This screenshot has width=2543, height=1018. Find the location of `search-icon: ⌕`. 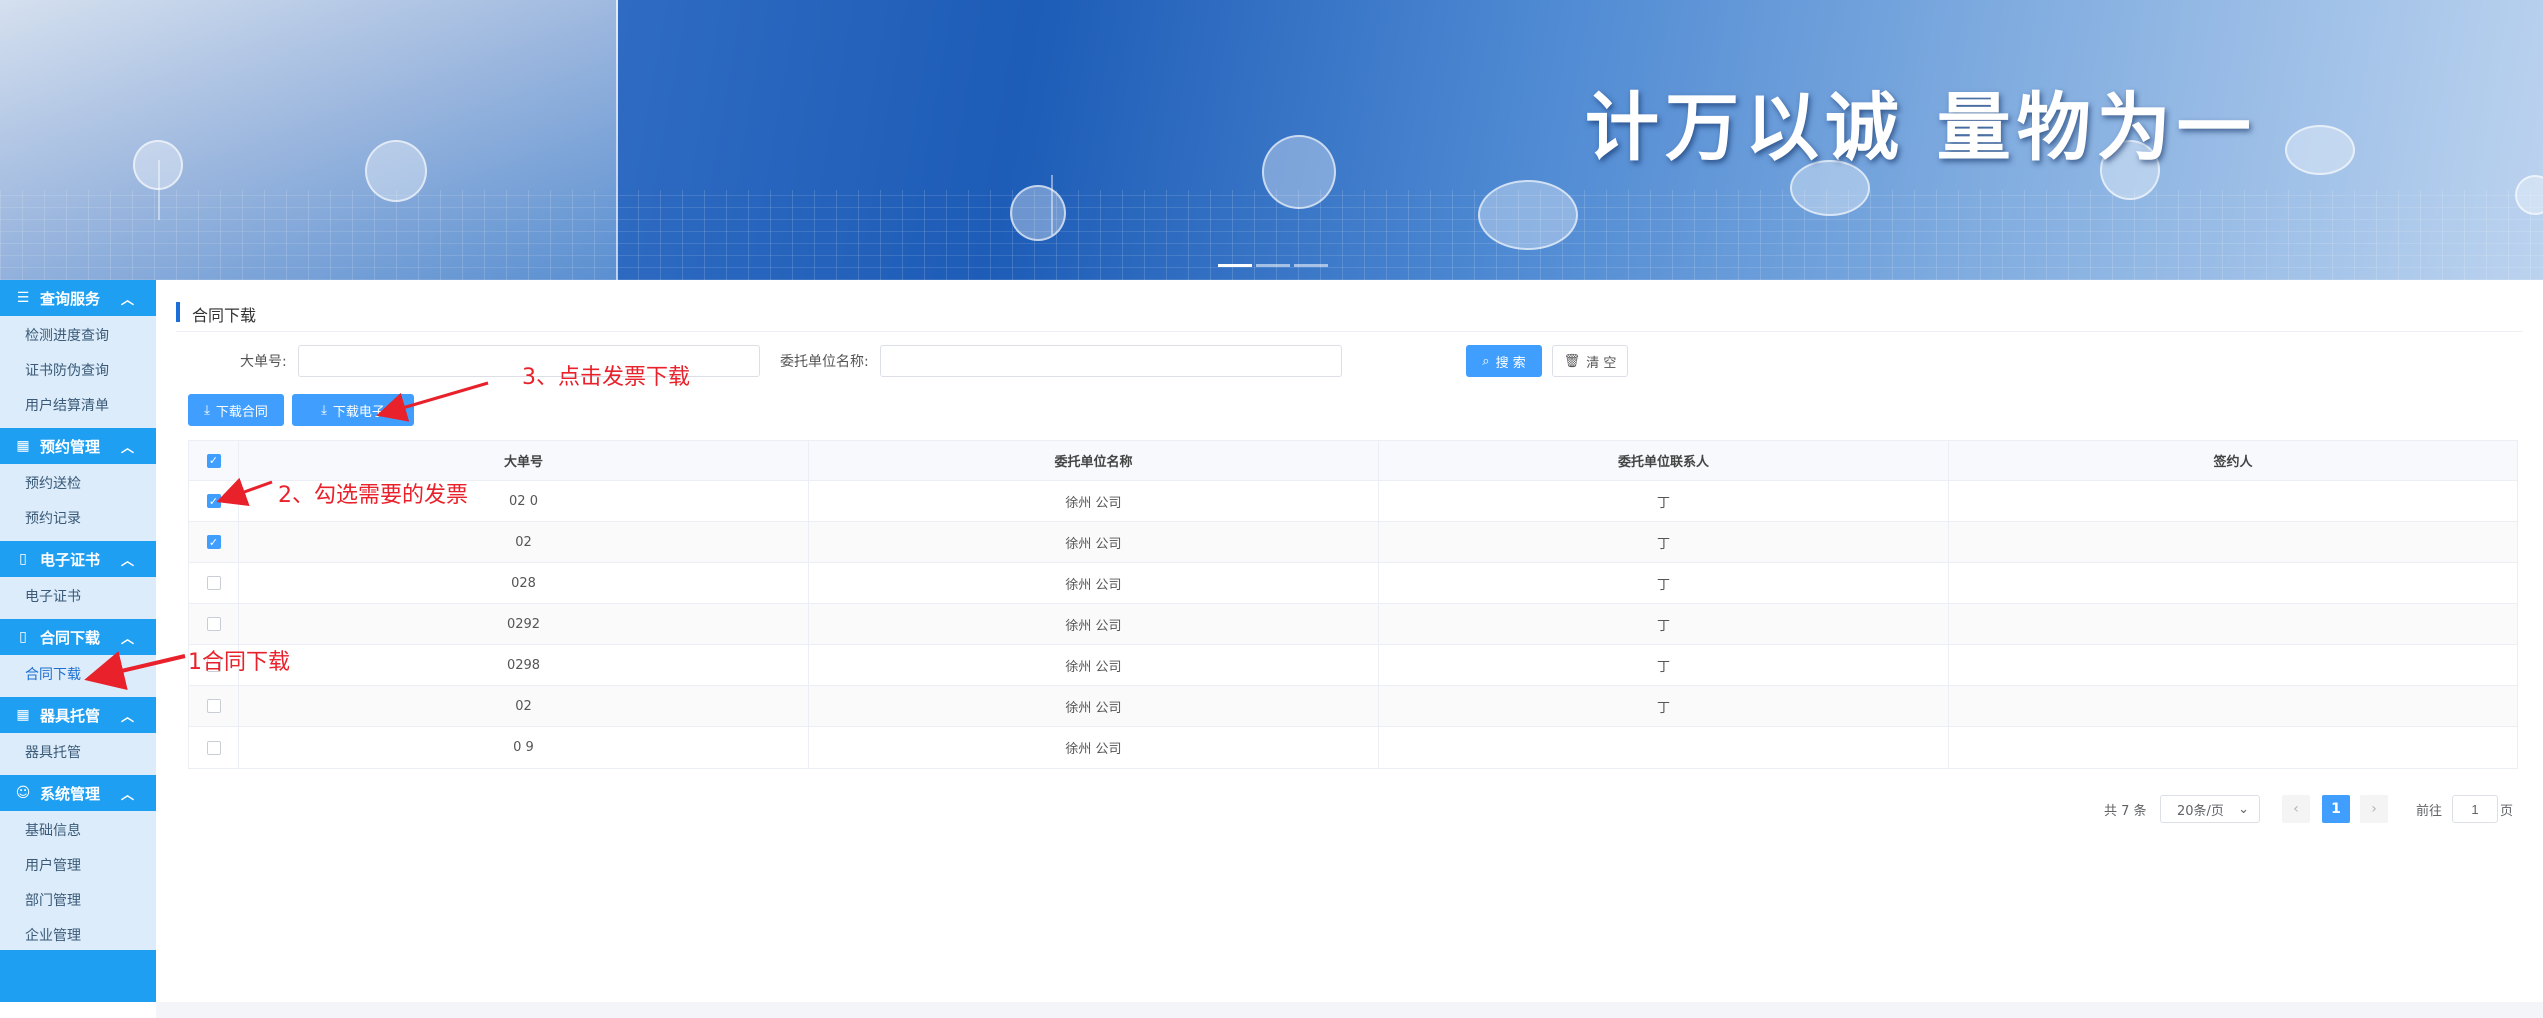

search-icon: ⌕ is located at coordinates (1486, 361).